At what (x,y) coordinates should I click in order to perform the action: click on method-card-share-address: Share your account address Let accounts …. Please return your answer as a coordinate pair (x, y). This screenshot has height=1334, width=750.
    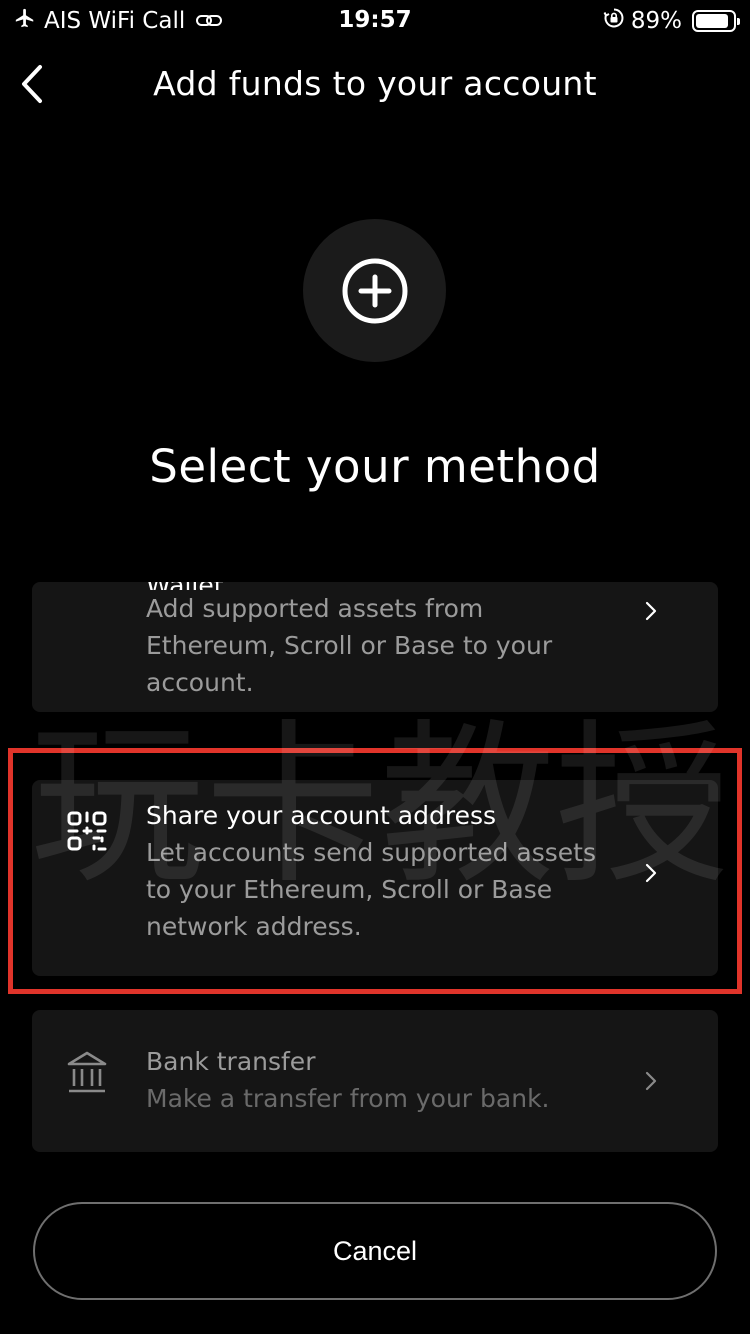
    Looking at the image, I should click on (375, 878).